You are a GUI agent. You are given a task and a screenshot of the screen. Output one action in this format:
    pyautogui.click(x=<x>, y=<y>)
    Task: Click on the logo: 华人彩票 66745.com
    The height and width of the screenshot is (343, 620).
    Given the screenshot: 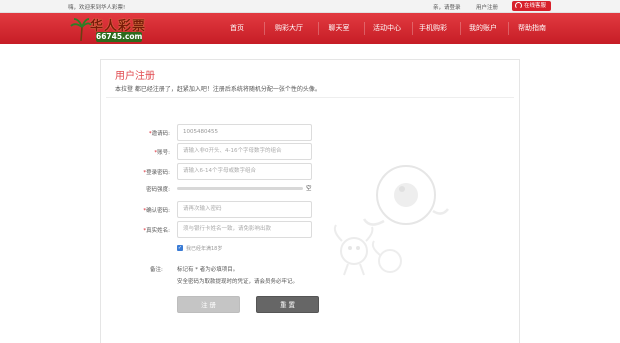 What is the action you would take?
    pyautogui.click(x=109, y=29)
    